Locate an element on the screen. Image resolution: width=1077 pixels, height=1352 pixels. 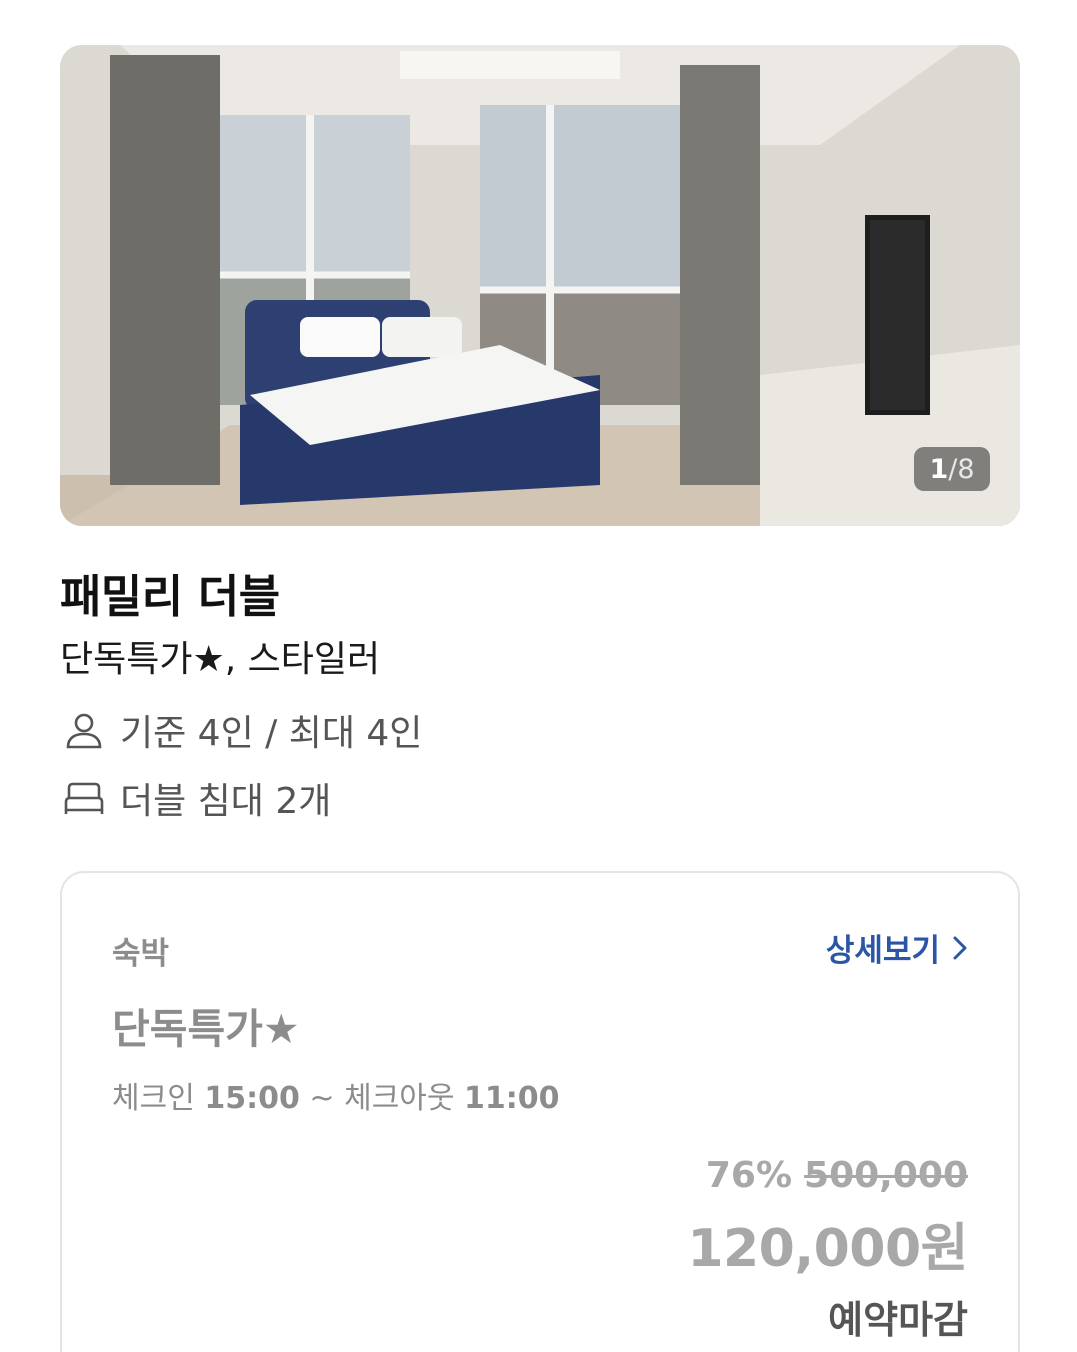
bed-icon is located at coordinates (84, 798).